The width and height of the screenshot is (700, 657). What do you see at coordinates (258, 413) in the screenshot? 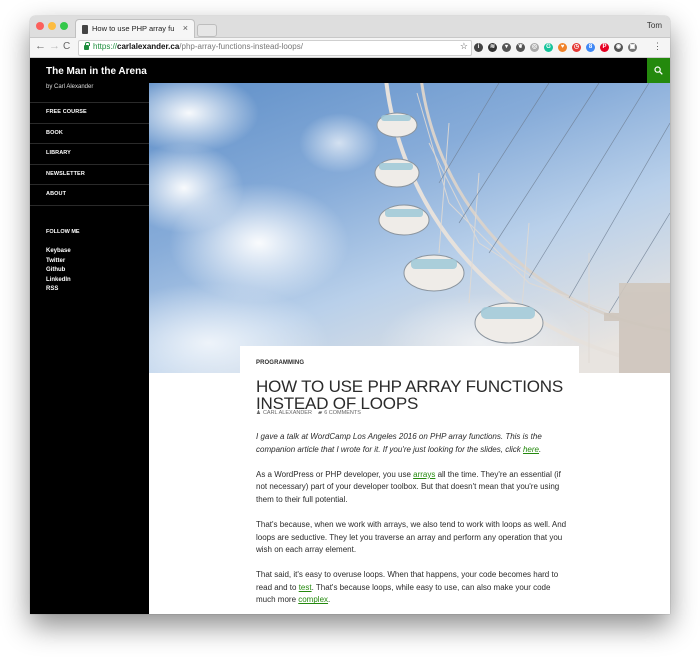
I see `author-icon: ♟` at bounding box center [258, 413].